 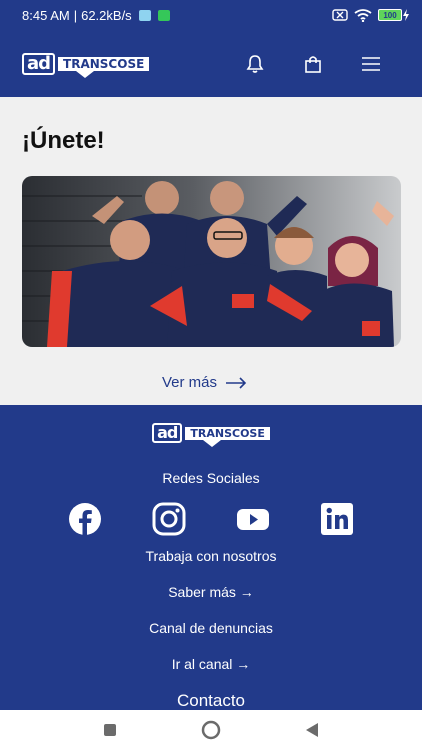 What do you see at coordinates (211, 592) in the screenshot?
I see `saber-mas-link: Saber más →` at bounding box center [211, 592].